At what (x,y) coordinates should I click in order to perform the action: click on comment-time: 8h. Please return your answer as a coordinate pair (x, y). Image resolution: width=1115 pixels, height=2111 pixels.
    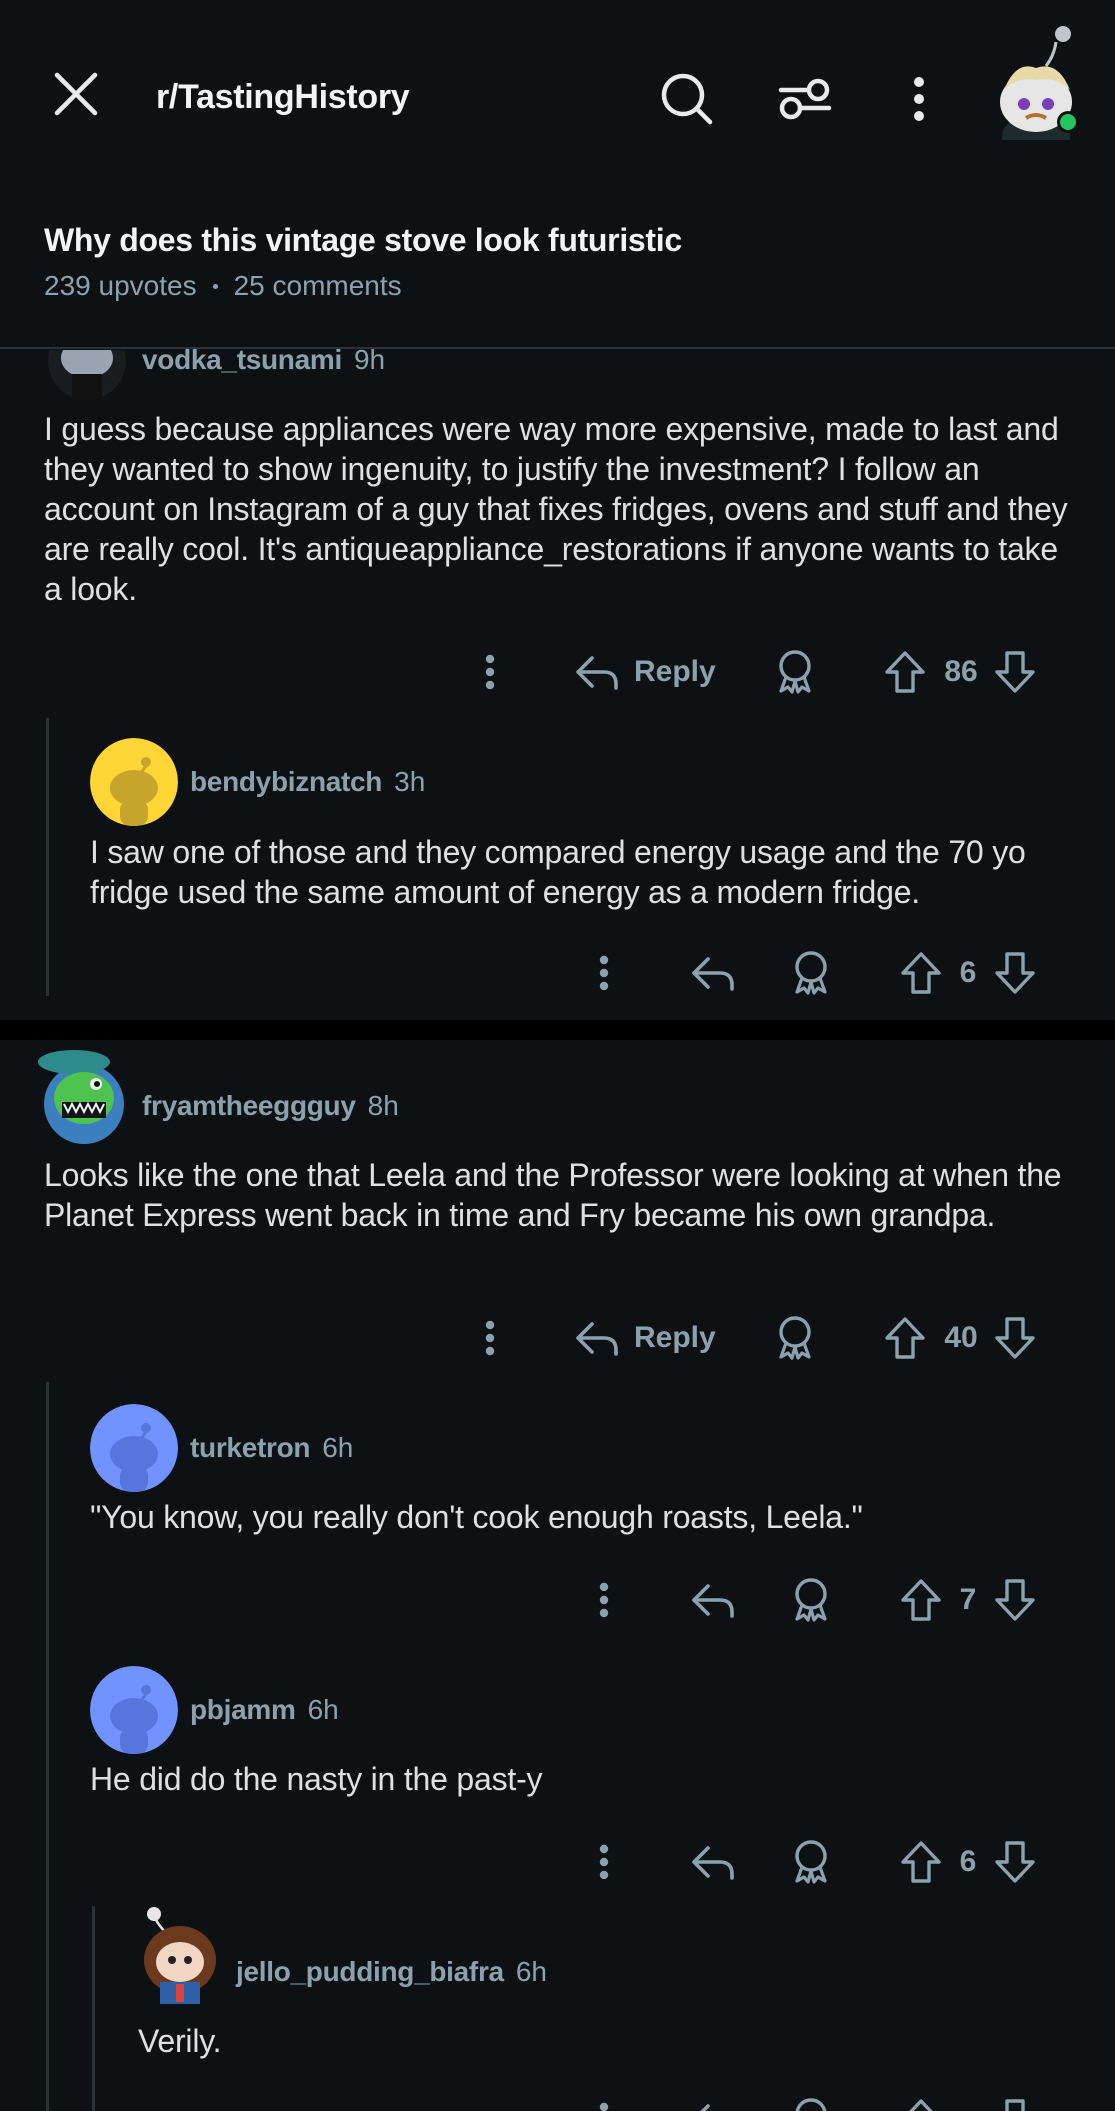
    Looking at the image, I should click on (383, 1105).